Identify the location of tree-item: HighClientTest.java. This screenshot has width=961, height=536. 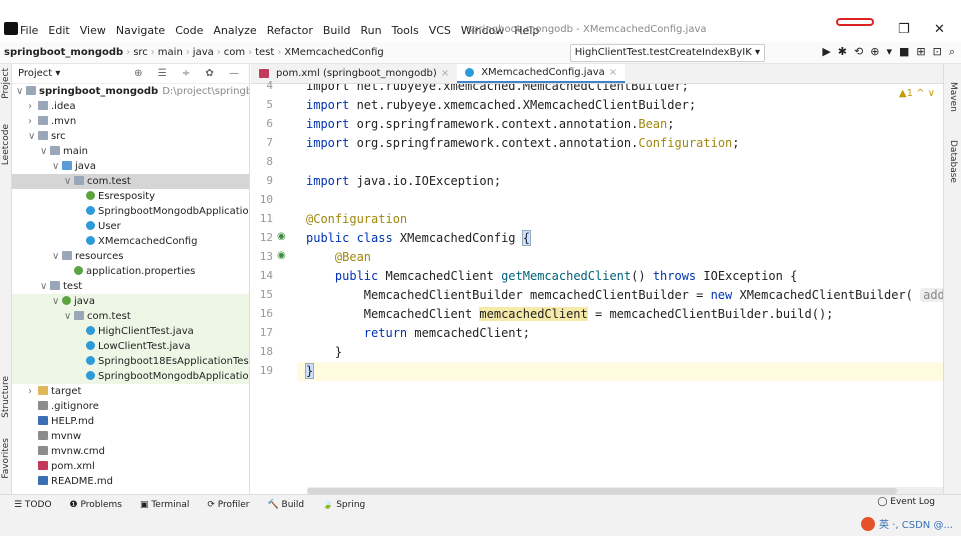
(130, 331).